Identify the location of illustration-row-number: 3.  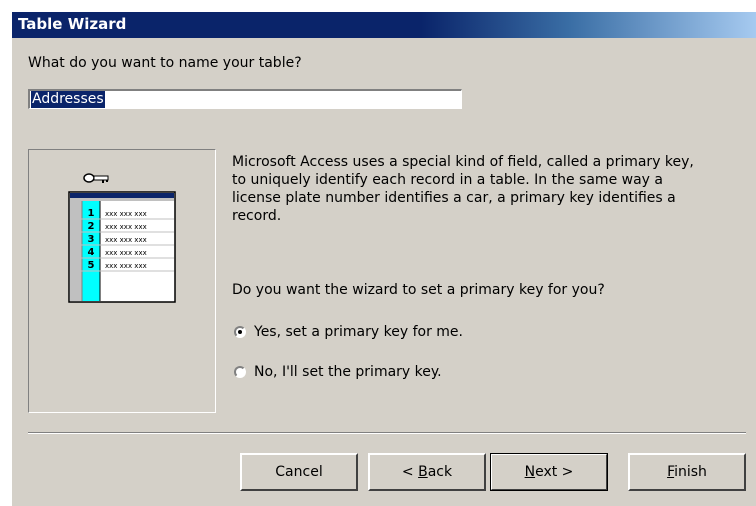
(91, 239).